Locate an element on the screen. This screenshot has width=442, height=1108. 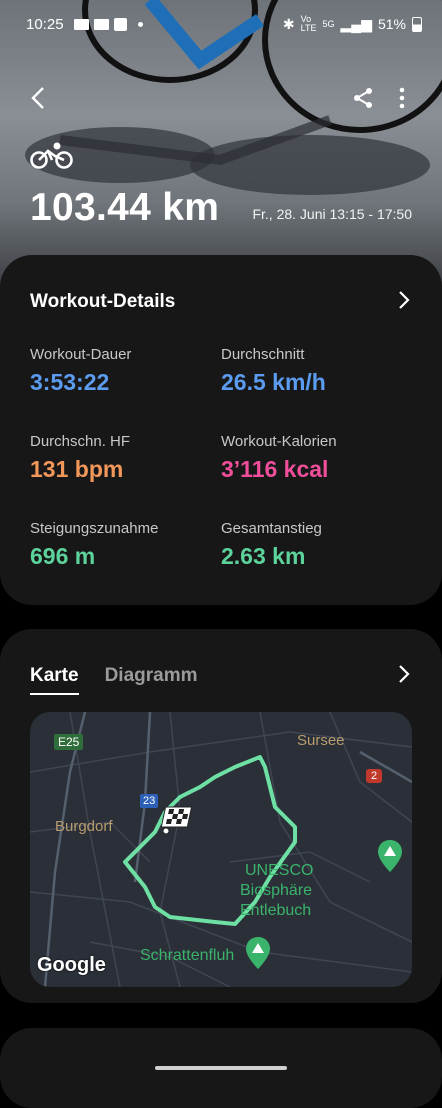
signal-icon: ▂▄▆ is located at coordinates (356, 23).